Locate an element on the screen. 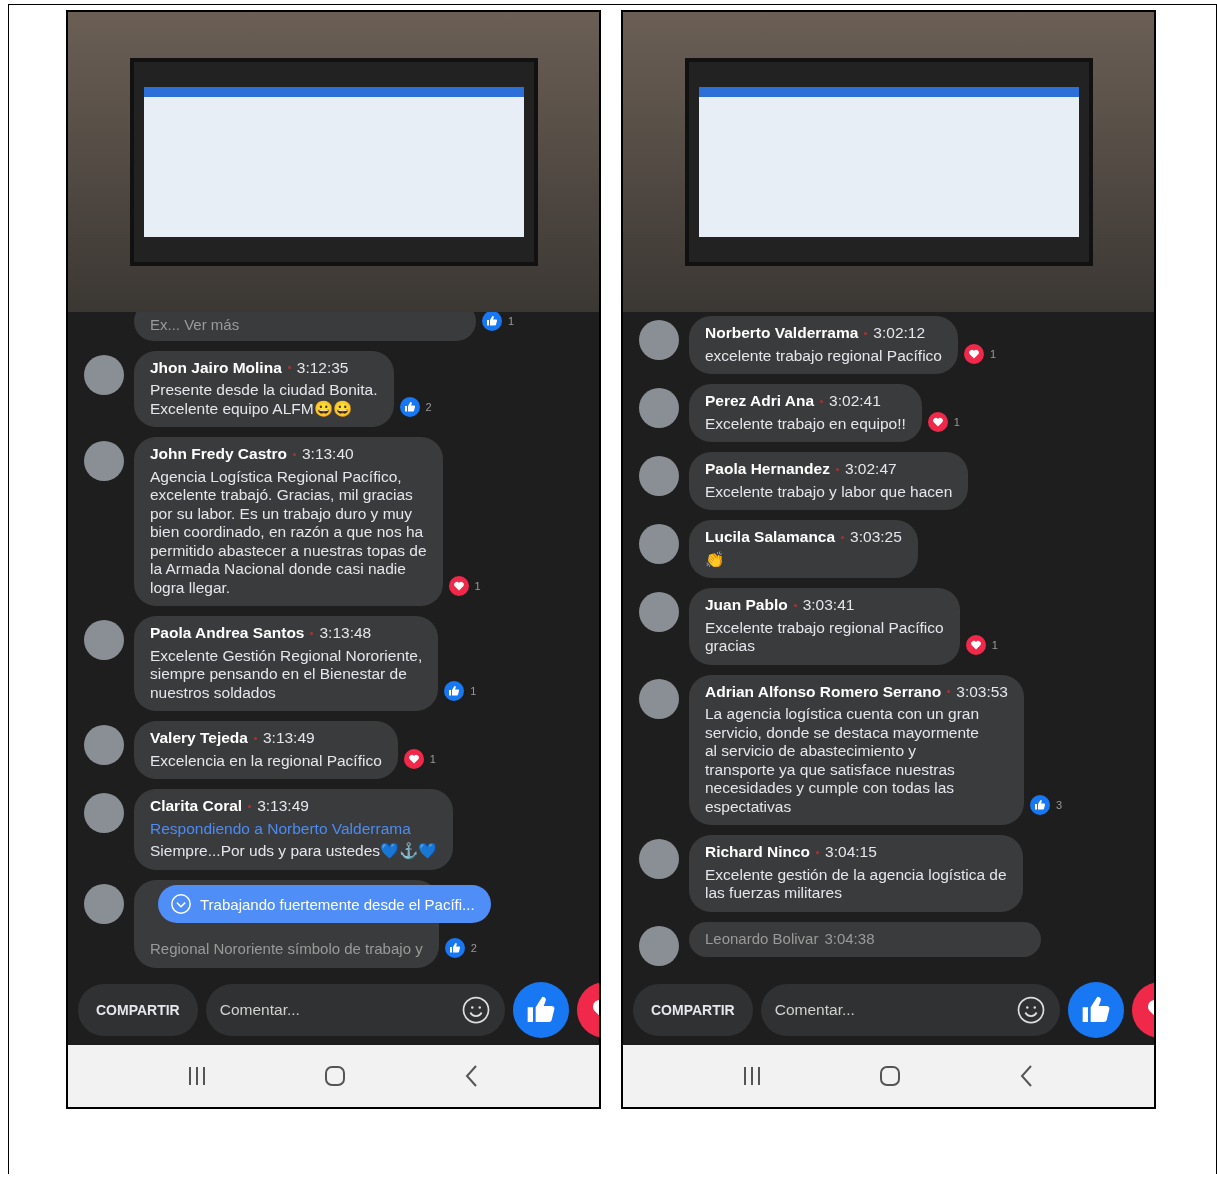 This screenshot has width=1217, height=1177. commenter-name: Clarita Coral is located at coordinates (196, 806).